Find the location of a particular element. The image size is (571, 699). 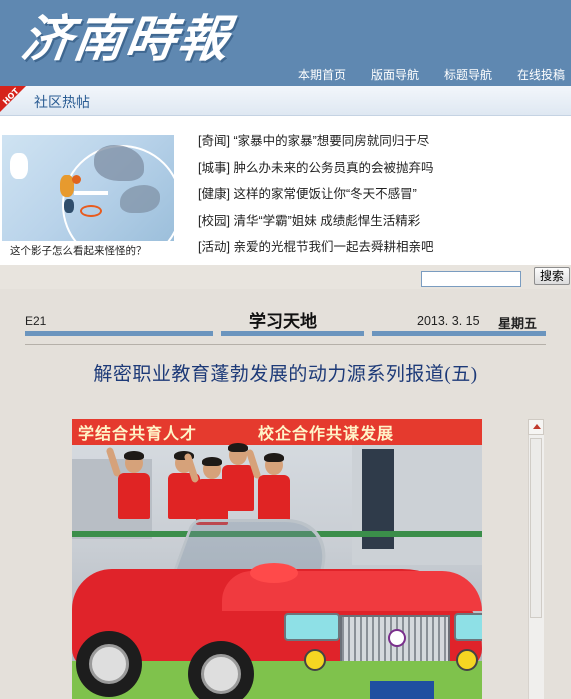

license-plate is located at coordinates (402, 690).